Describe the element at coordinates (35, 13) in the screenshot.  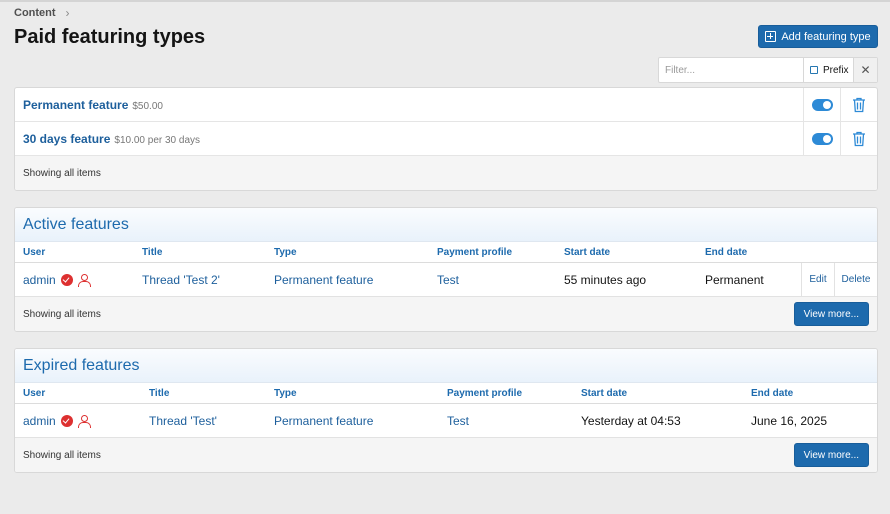
I see `breadcrumb-item-content: Content` at that location.